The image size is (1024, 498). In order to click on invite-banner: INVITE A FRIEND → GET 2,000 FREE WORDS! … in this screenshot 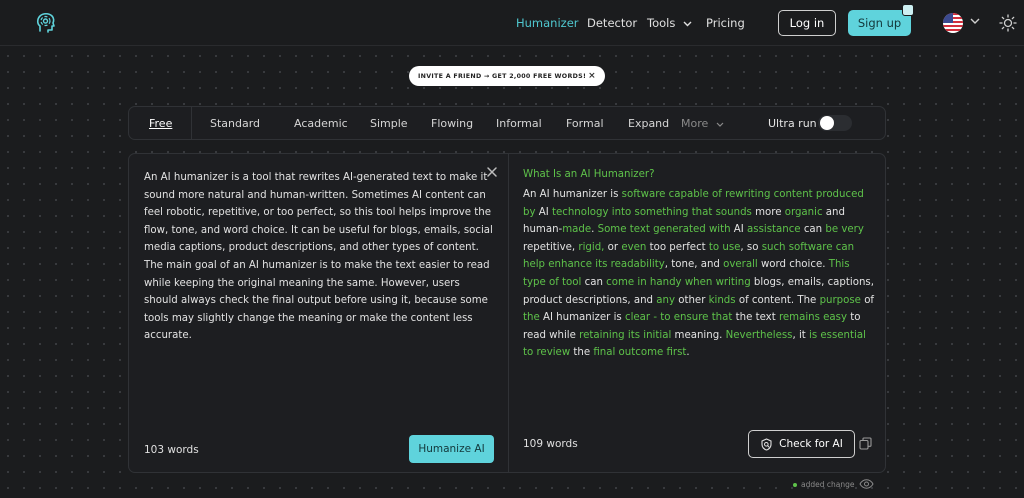, I will do `click(507, 76)`.